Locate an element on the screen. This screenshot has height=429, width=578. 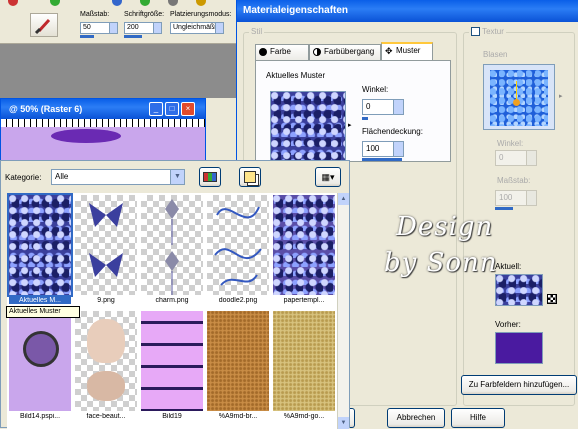
minimize-icon: _ is located at coordinates (156, 109).